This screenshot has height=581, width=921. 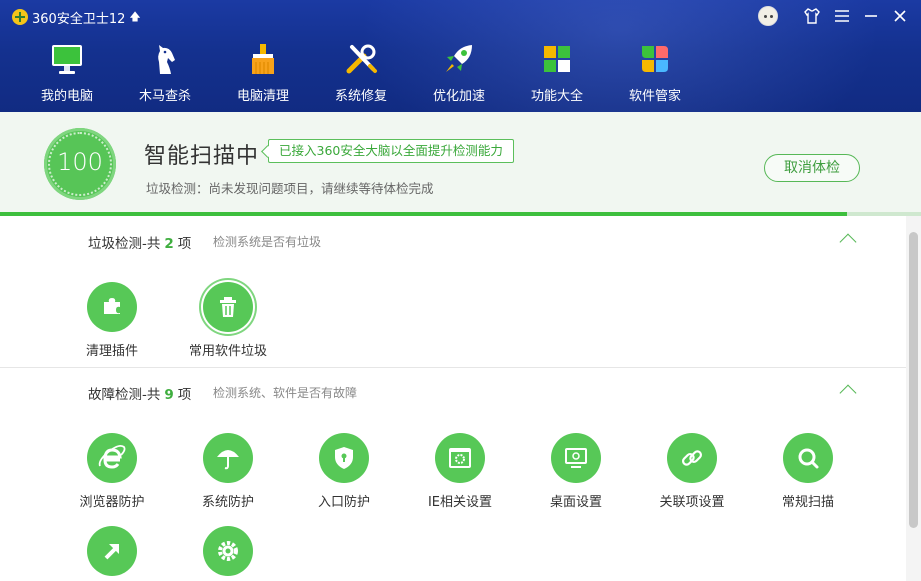 I want to click on user-avatar, so click(x=768, y=16).